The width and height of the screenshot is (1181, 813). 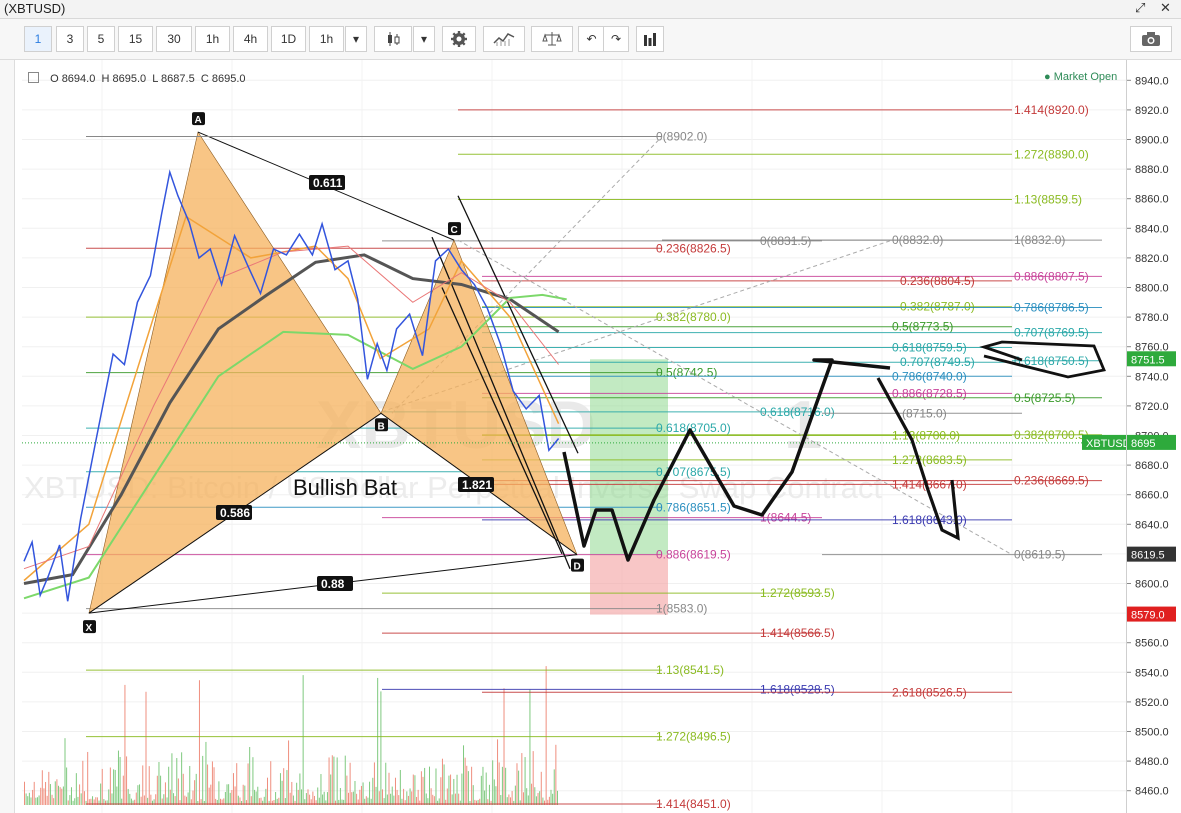 I want to click on compare-scale-icon, so click(x=552, y=39).